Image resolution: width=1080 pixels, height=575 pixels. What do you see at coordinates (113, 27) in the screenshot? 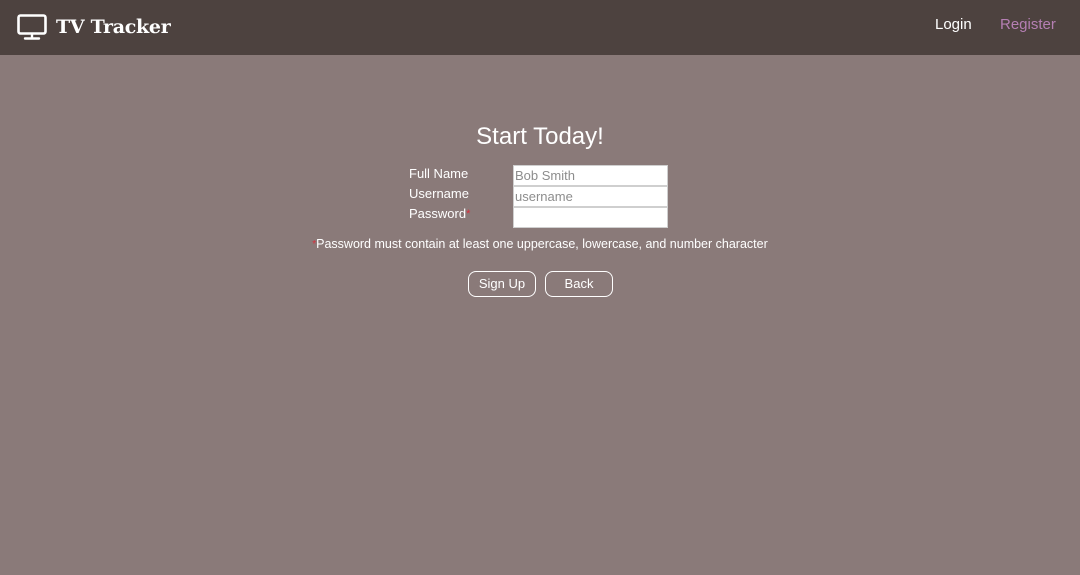
I see `brand-title: TV Tracker` at bounding box center [113, 27].